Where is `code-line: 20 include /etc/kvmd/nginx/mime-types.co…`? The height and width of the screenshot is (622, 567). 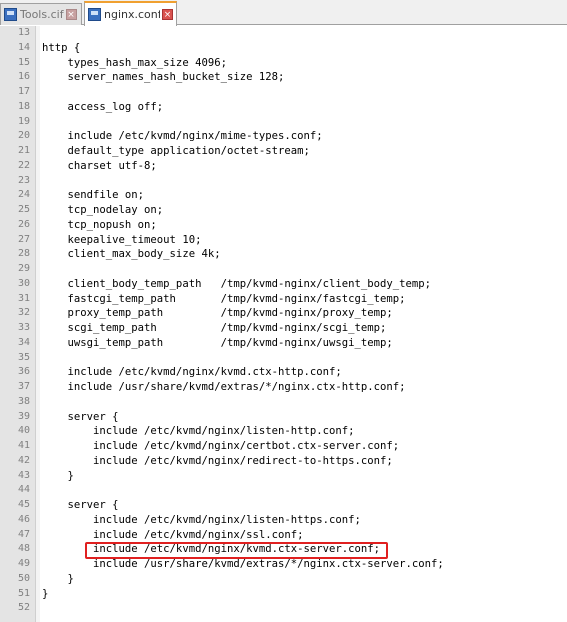 code-line: 20 include /etc/kvmd/nginx/mime-types.co… is located at coordinates (283, 136).